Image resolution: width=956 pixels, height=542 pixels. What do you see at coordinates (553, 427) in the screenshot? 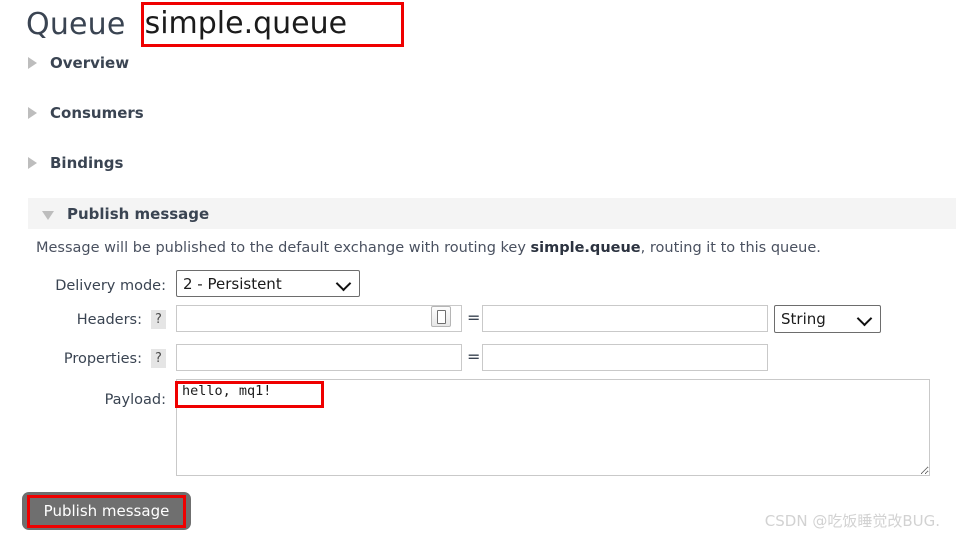
I see `payload-textarea` at bounding box center [553, 427].